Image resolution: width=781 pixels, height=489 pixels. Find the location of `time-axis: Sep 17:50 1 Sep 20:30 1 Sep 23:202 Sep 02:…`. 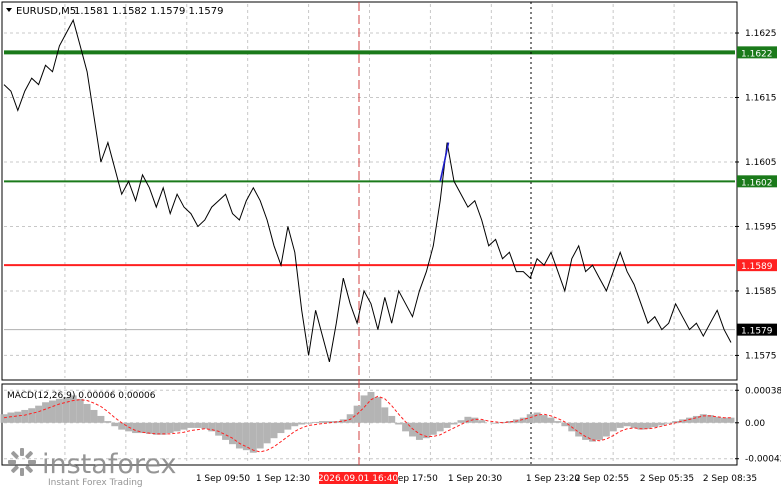

time-axis: Sep 17:50 1 Sep 20:30 1 Sep 23:202 Sep 02:… is located at coordinates (476, 478).